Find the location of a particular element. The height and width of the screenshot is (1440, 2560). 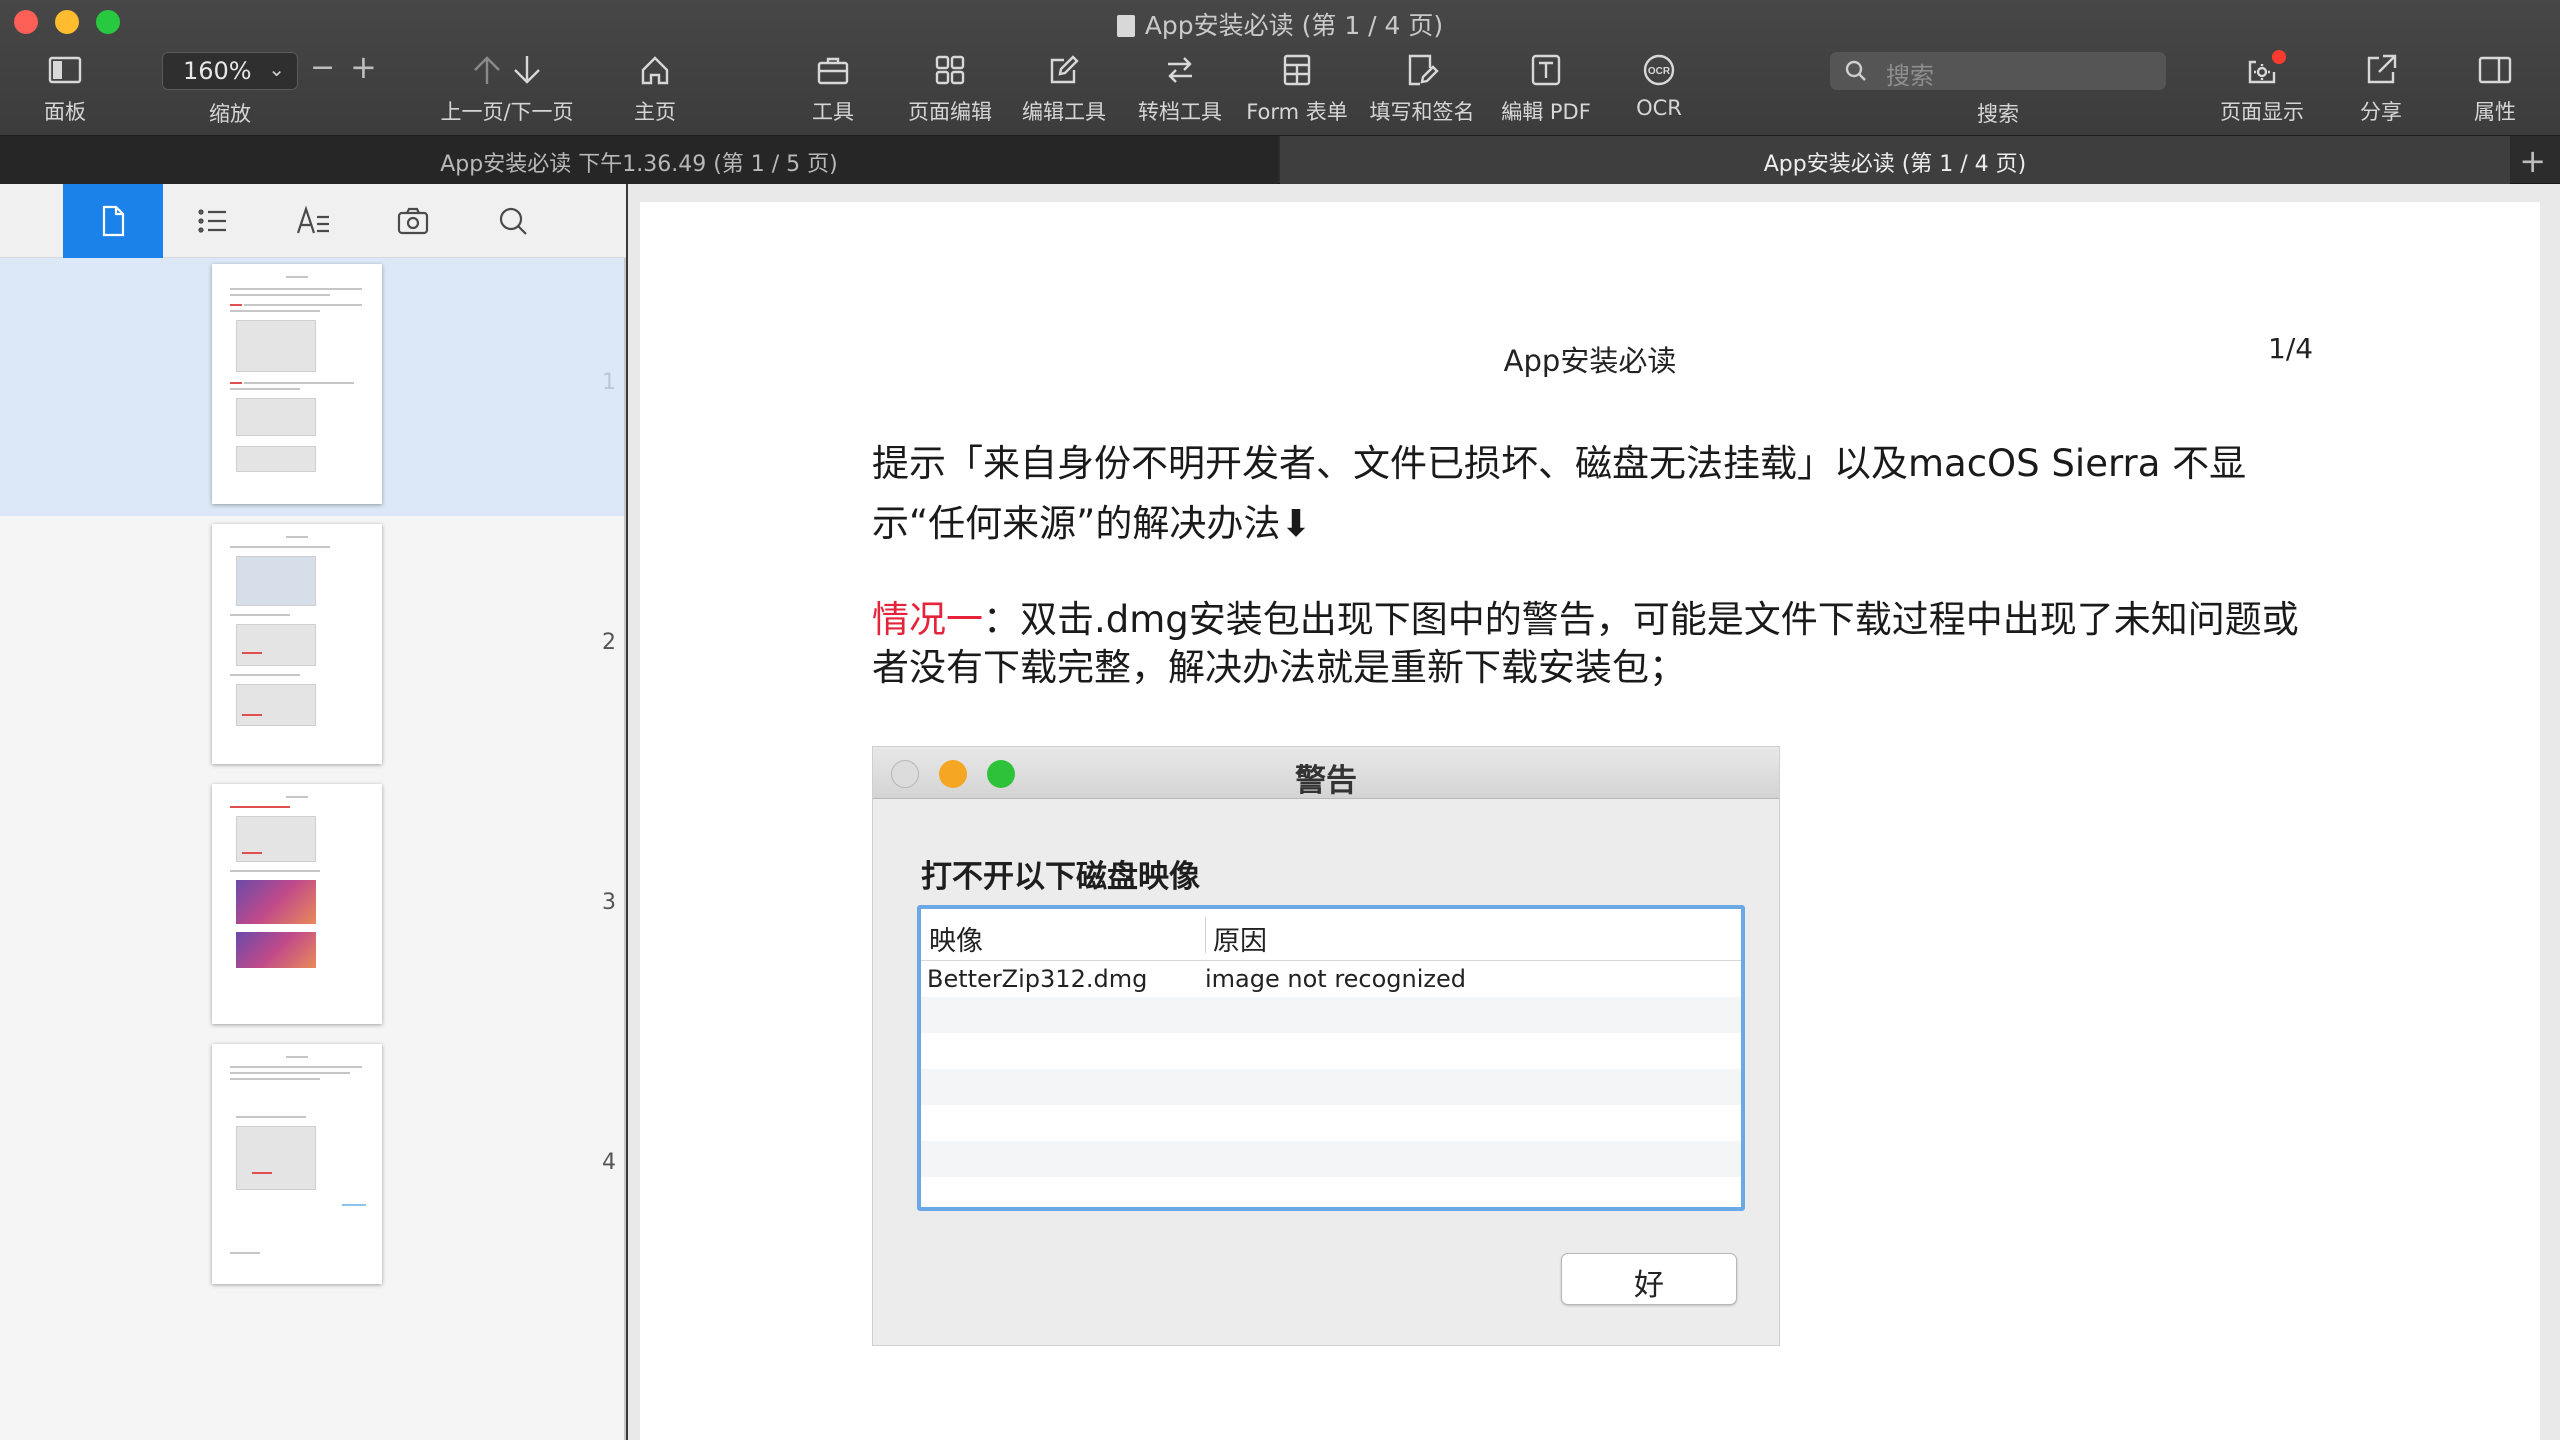

form-icon is located at coordinates (1297, 70).